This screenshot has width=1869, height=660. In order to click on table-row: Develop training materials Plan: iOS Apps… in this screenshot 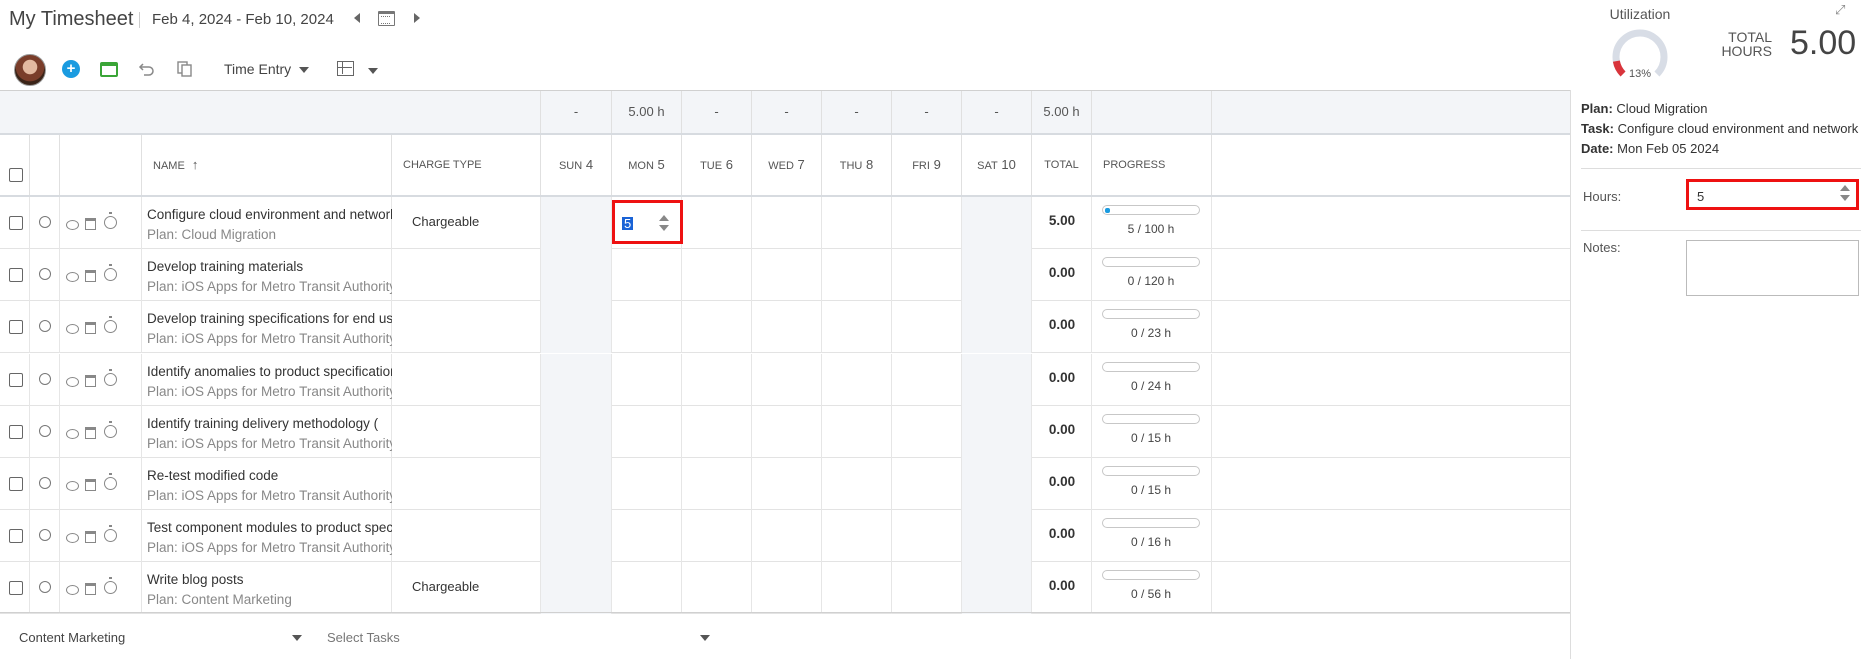, I will do `click(785, 275)`.